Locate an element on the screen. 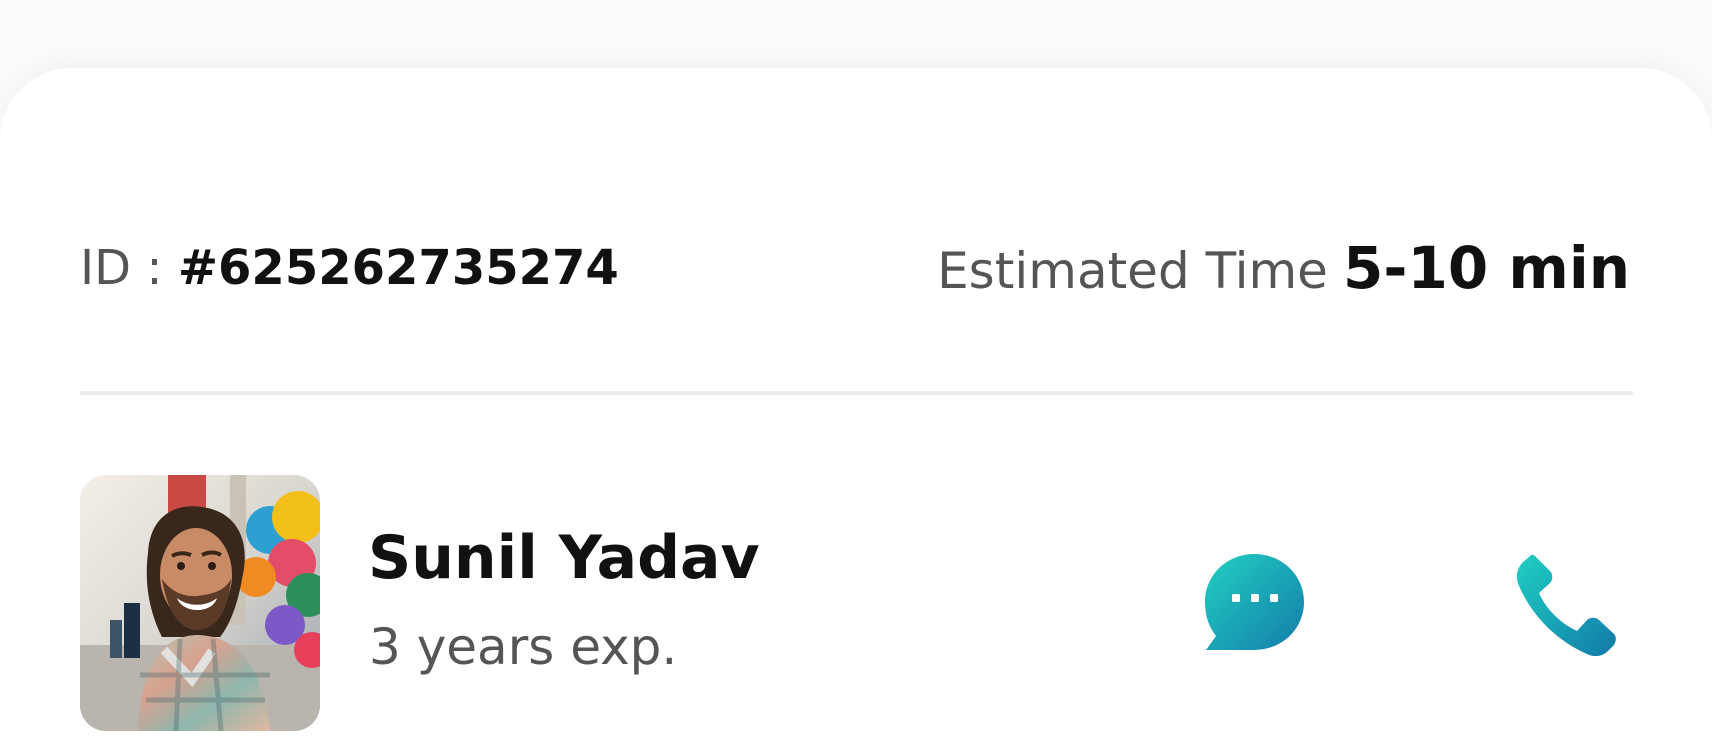  provider-experience: 3 years exp. is located at coordinates (523, 647).